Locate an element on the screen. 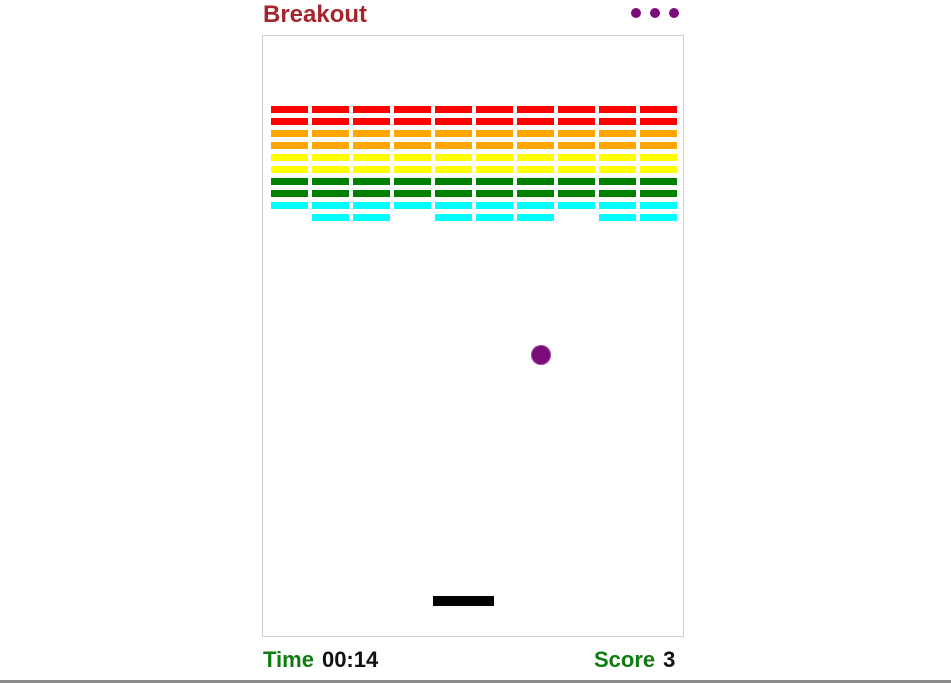 The height and width of the screenshot is (683, 951). score-label: Score is located at coordinates (625, 659).